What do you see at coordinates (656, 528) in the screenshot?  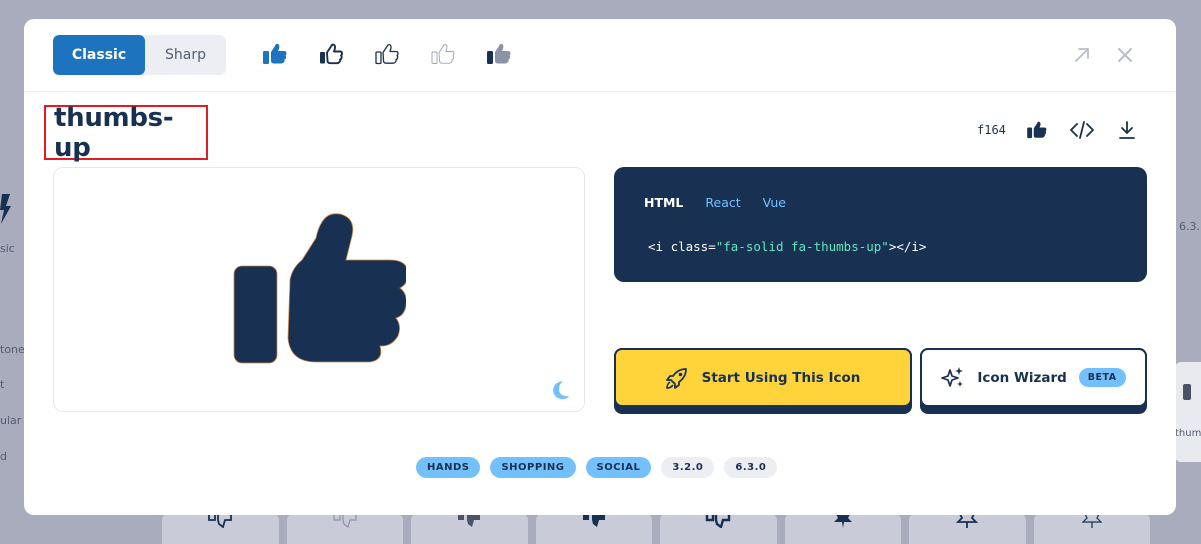 I see `background-icon-grid` at bounding box center [656, 528].